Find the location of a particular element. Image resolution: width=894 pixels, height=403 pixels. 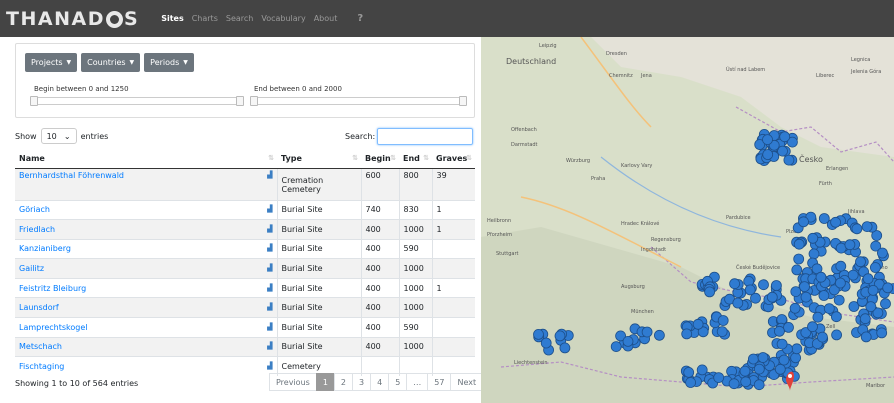

page-2: 2 is located at coordinates (343, 382).